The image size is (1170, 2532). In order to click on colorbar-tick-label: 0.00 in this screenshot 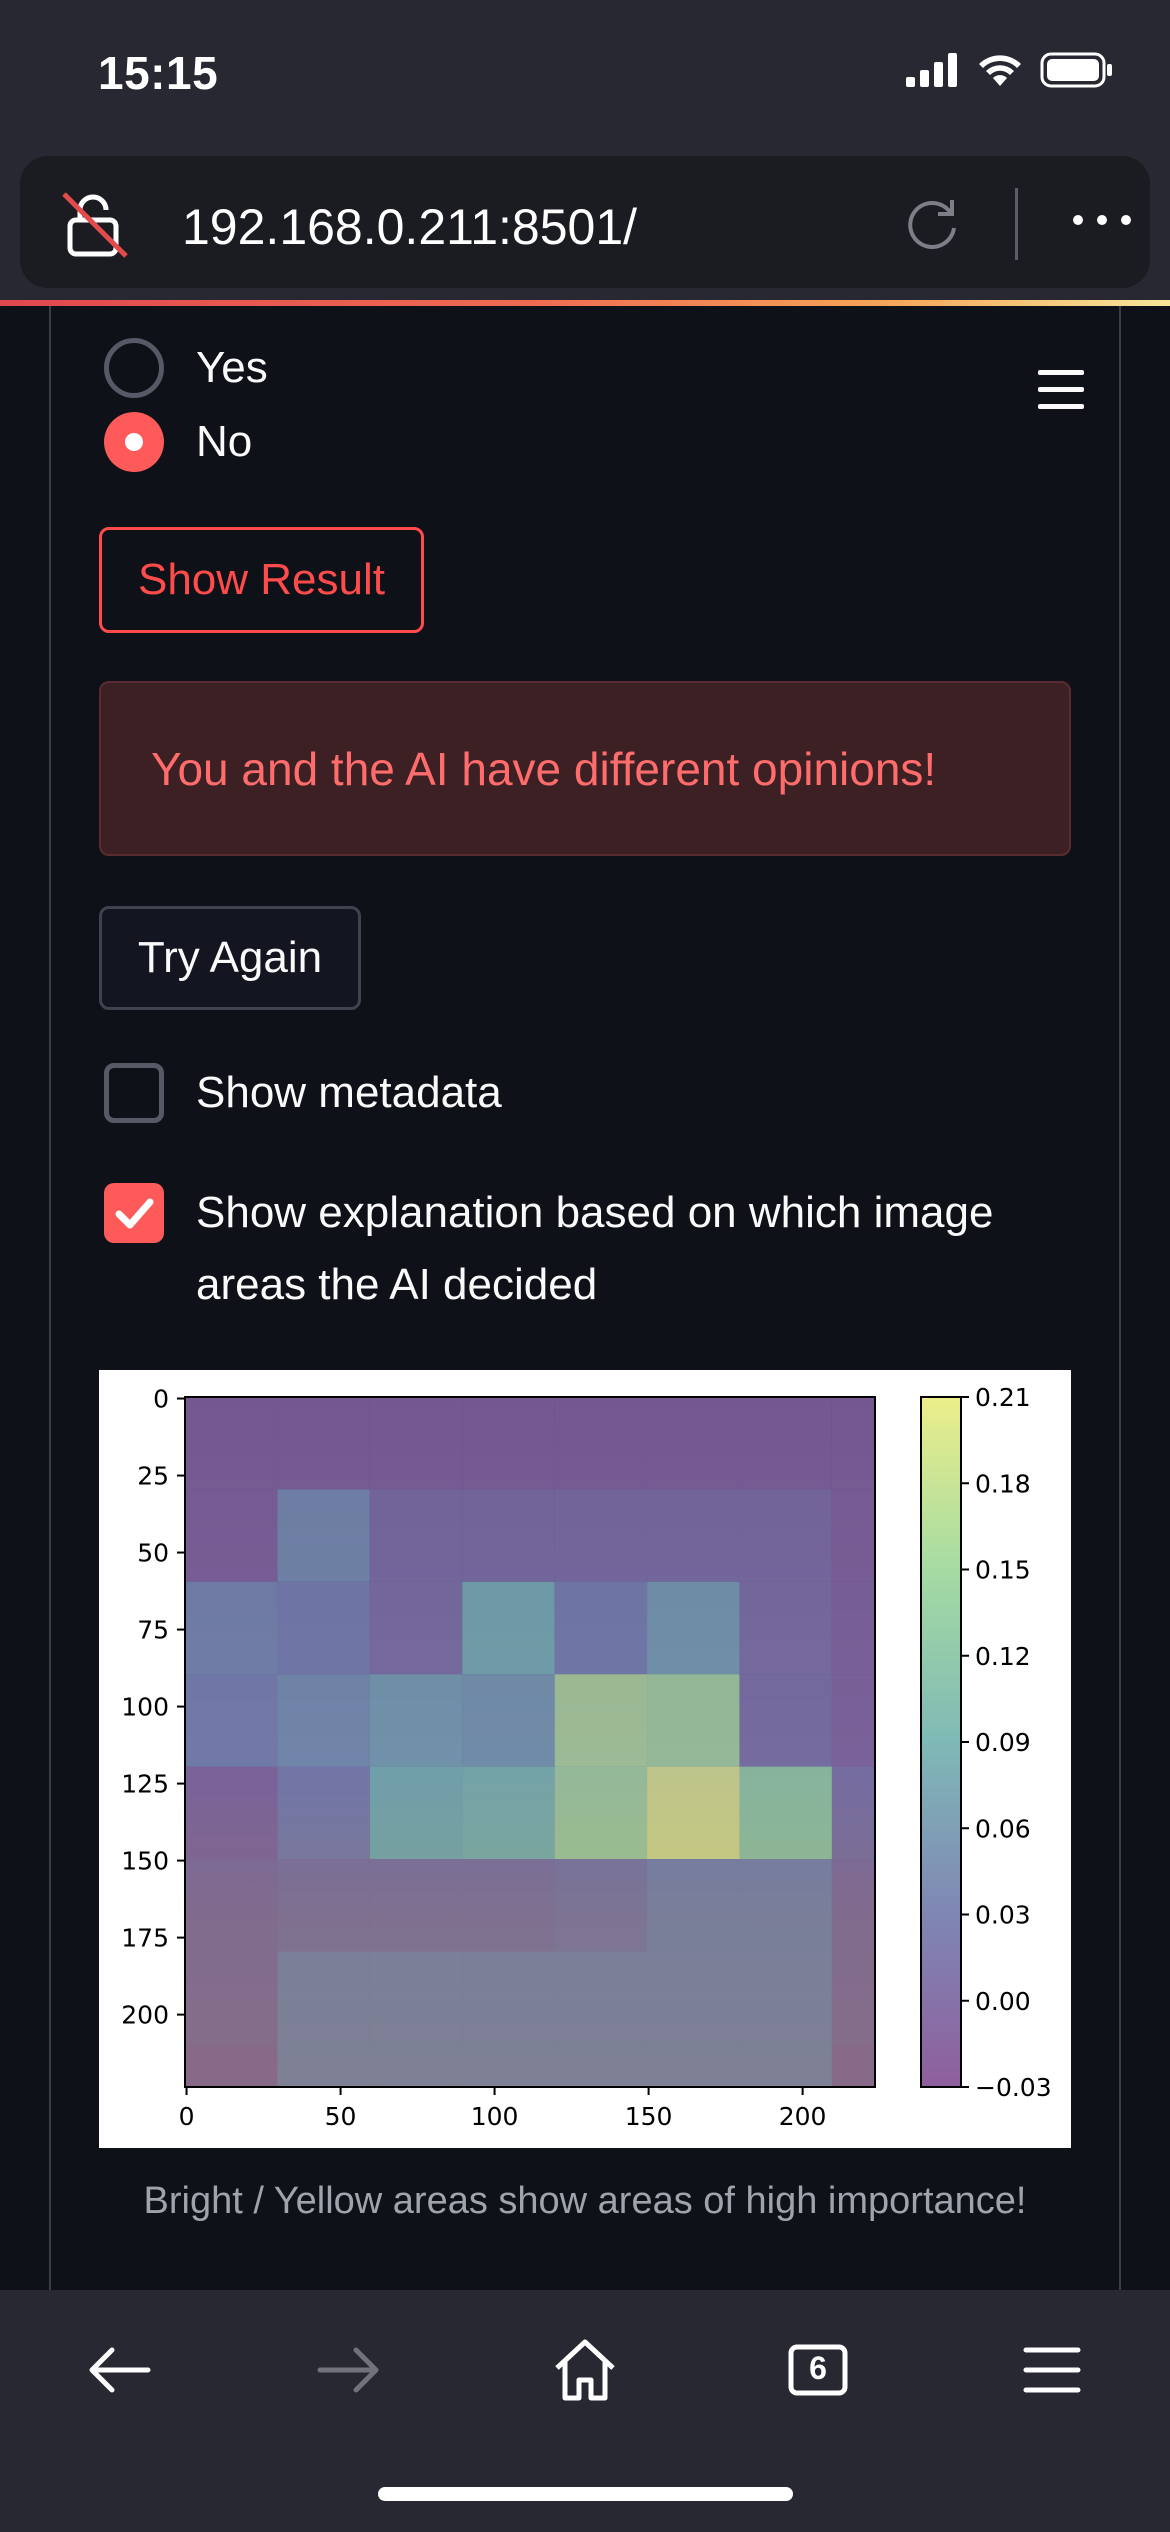, I will do `click(1003, 2001)`.